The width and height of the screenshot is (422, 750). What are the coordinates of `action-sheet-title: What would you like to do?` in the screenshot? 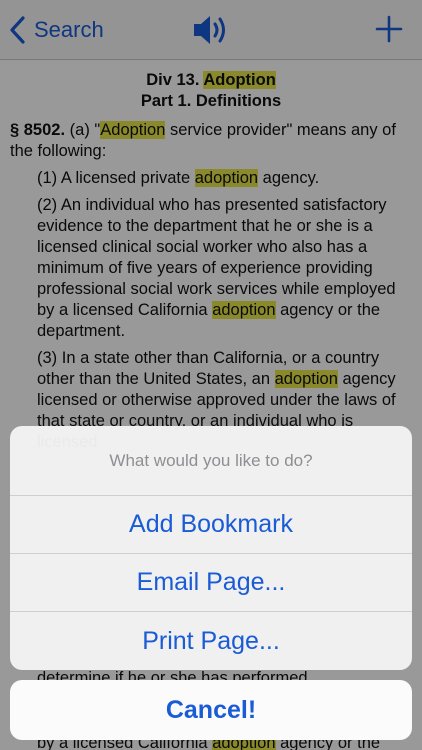 It's located at (211, 461).